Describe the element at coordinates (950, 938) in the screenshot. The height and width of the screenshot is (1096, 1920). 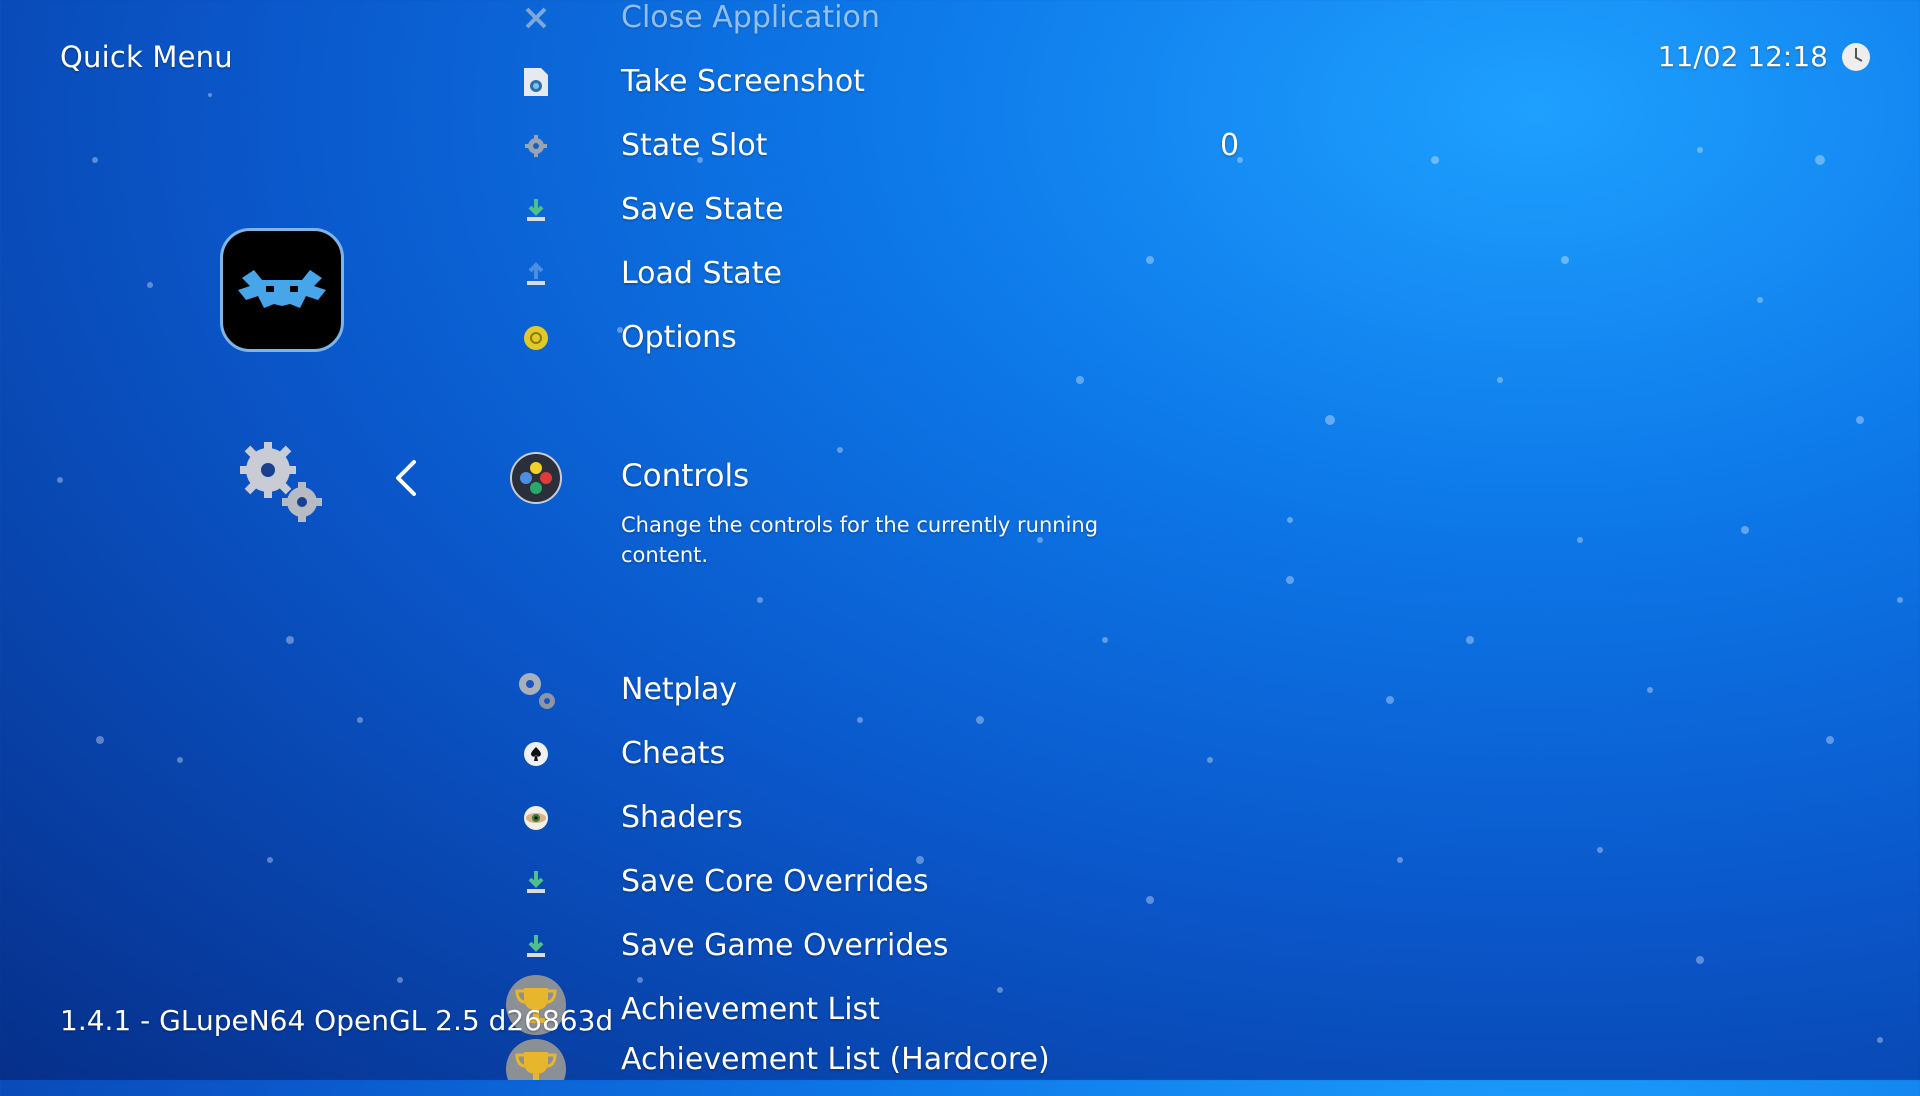
I see `menu-item-save-game-overrides: Save Game Overrides` at that location.